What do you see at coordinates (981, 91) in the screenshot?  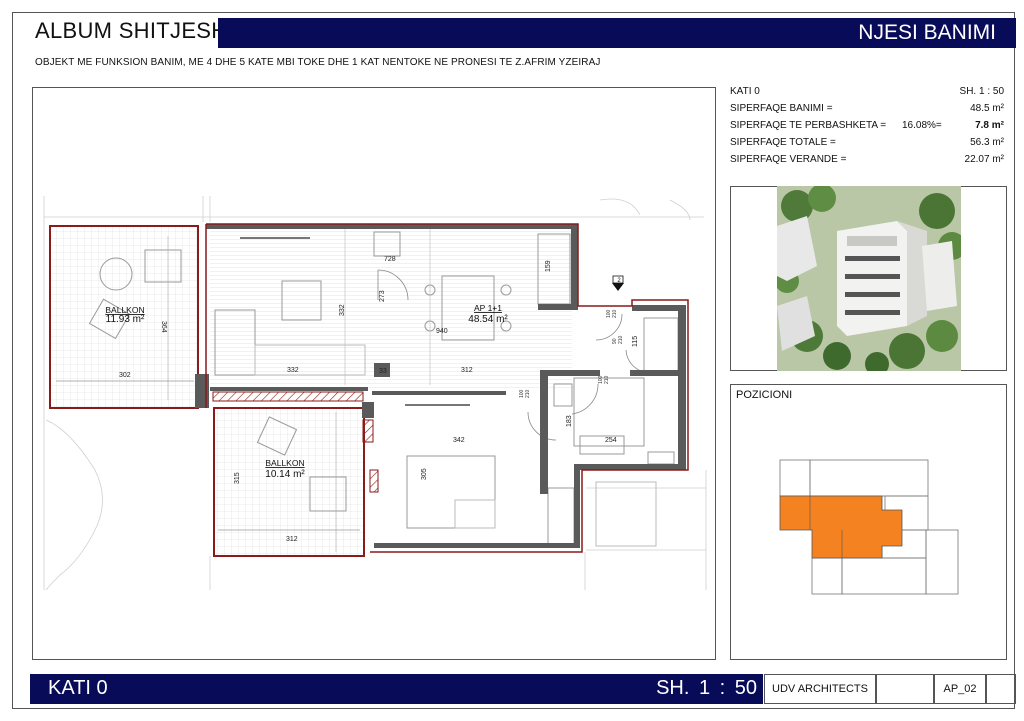 I see `info-scale: SH. 1 : 50` at bounding box center [981, 91].